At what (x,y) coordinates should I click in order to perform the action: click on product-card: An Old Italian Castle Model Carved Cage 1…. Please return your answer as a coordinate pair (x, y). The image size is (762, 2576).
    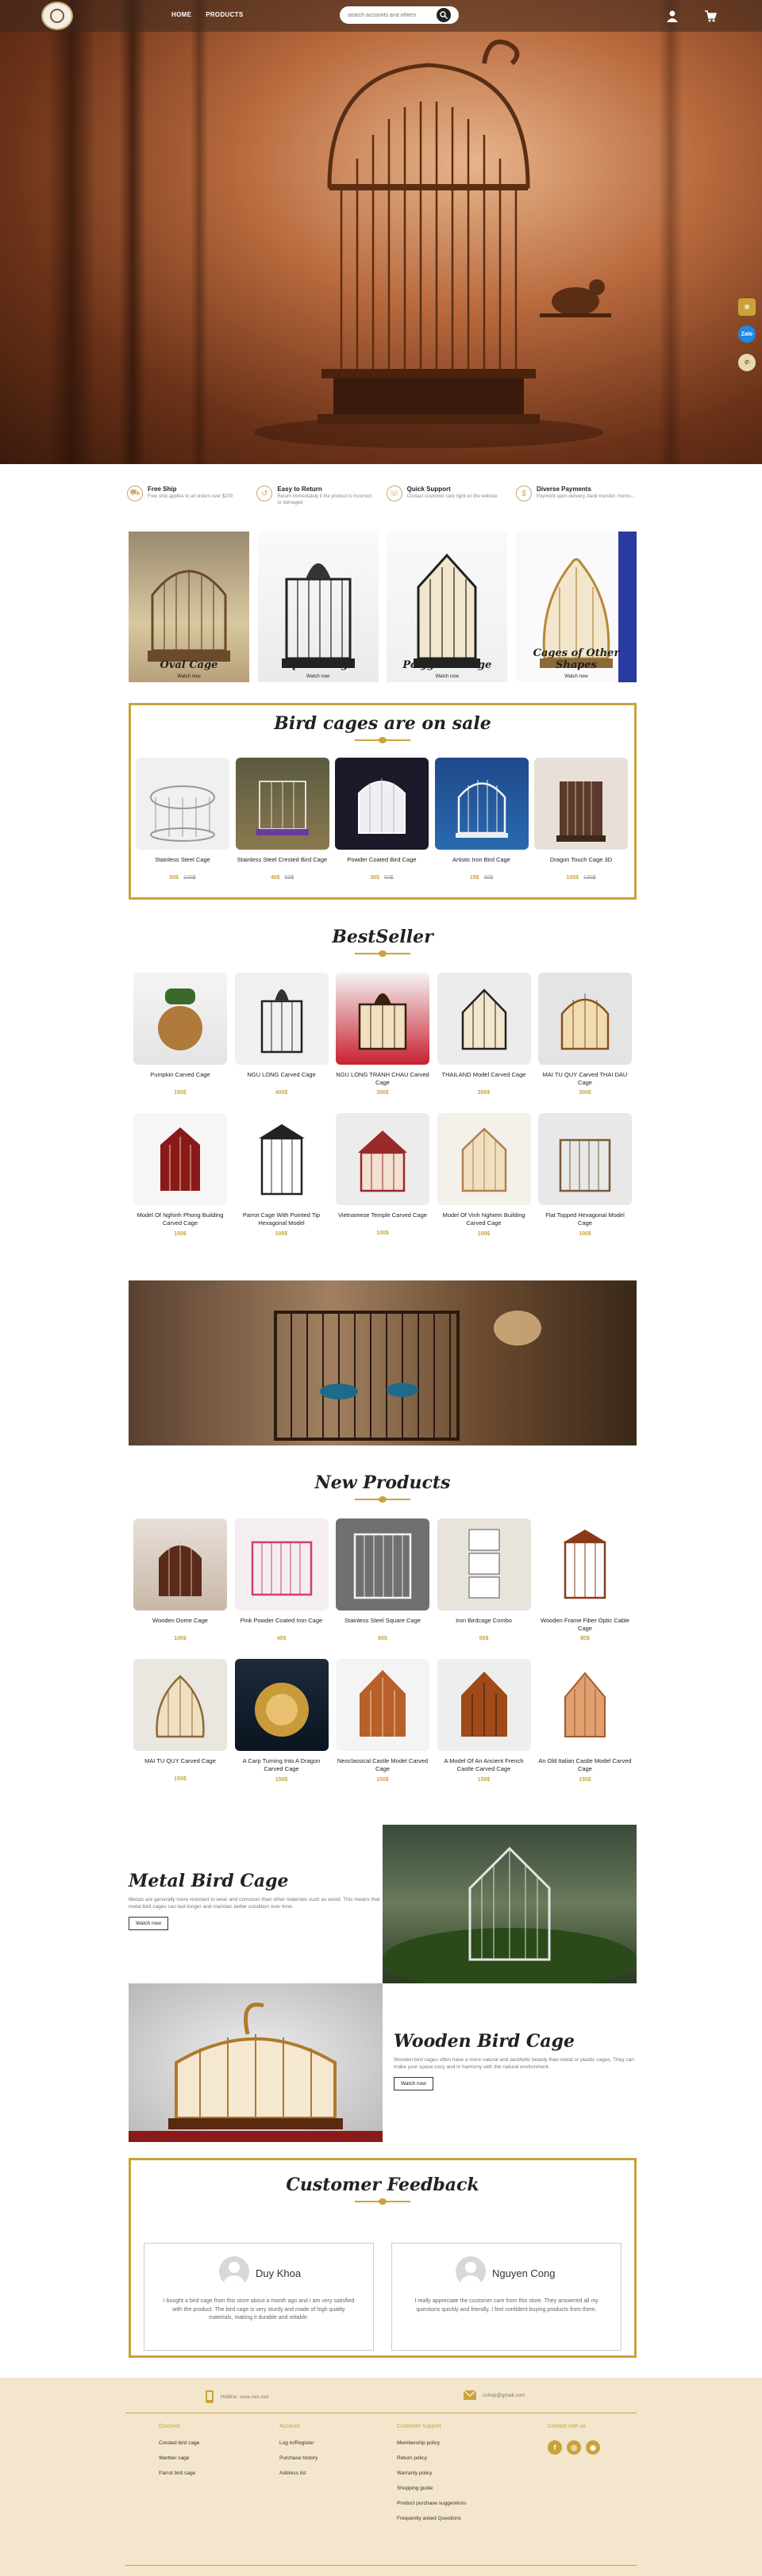
    Looking at the image, I should click on (585, 1721).